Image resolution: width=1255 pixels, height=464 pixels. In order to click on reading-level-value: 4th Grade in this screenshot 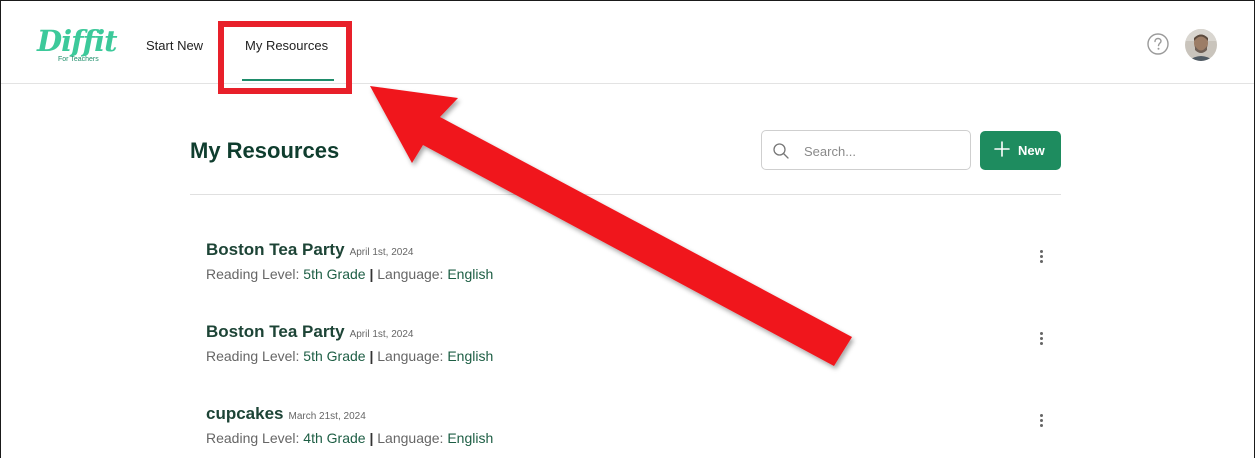, I will do `click(334, 438)`.